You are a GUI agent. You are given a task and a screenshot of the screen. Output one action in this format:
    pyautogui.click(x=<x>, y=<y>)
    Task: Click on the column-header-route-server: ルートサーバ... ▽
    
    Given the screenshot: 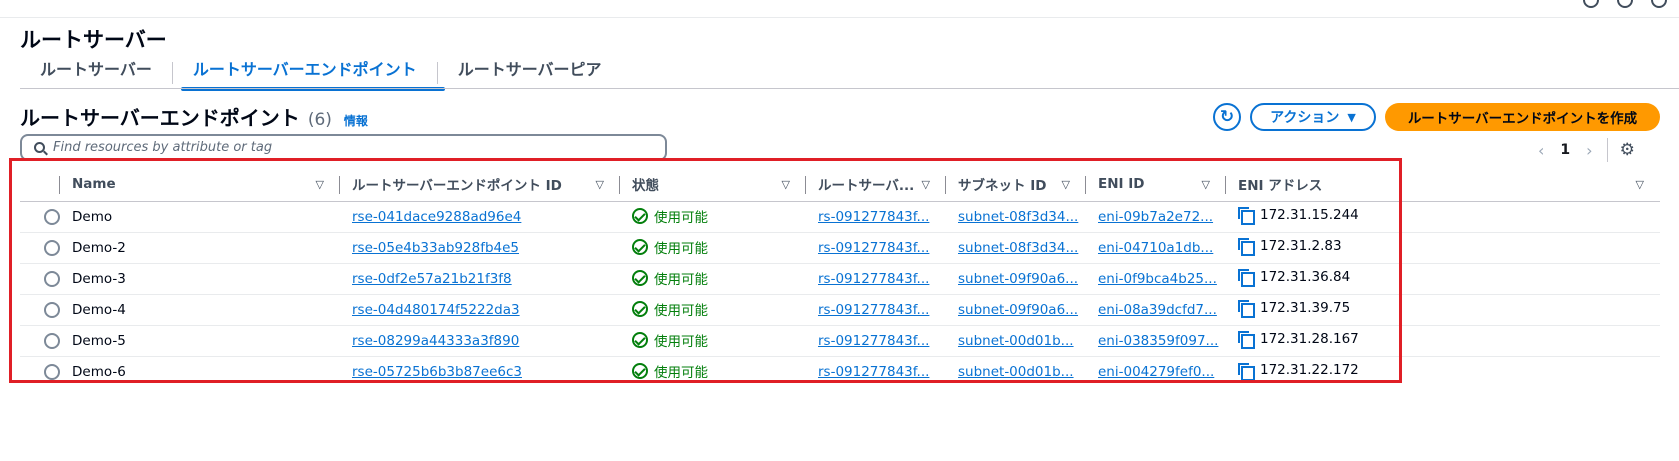 What is the action you would take?
    pyautogui.click(x=876, y=185)
    